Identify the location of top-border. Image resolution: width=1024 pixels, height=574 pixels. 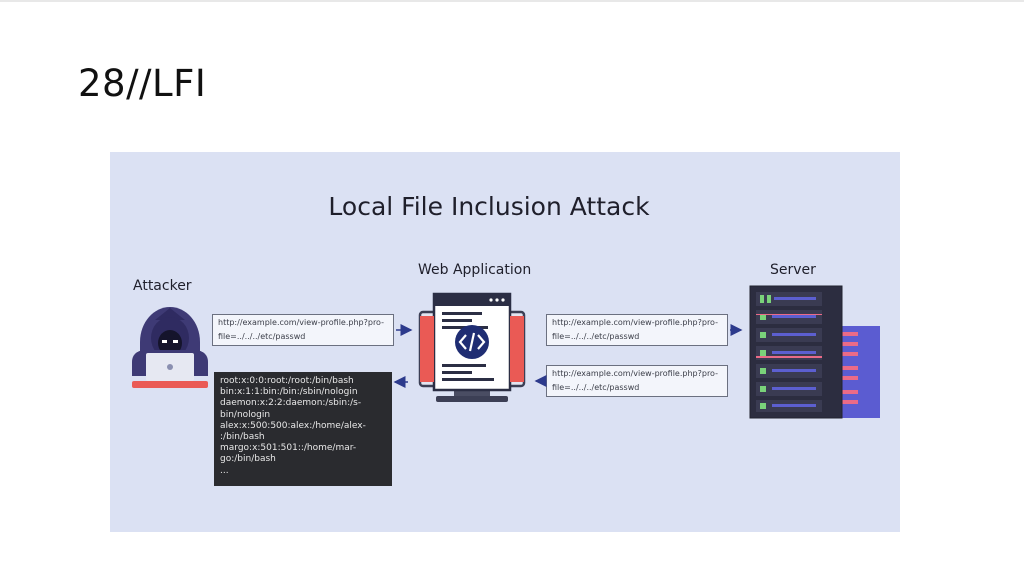
(512, 1).